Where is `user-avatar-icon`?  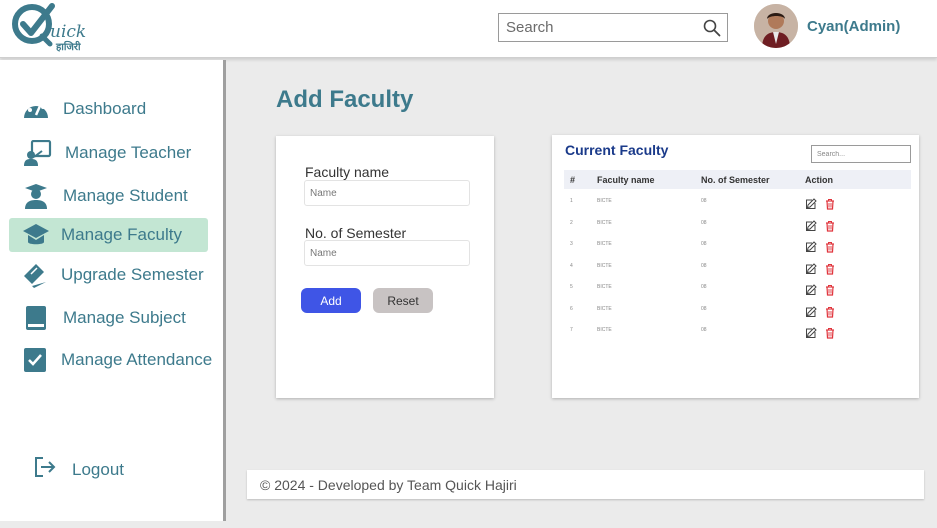 user-avatar-icon is located at coordinates (776, 26).